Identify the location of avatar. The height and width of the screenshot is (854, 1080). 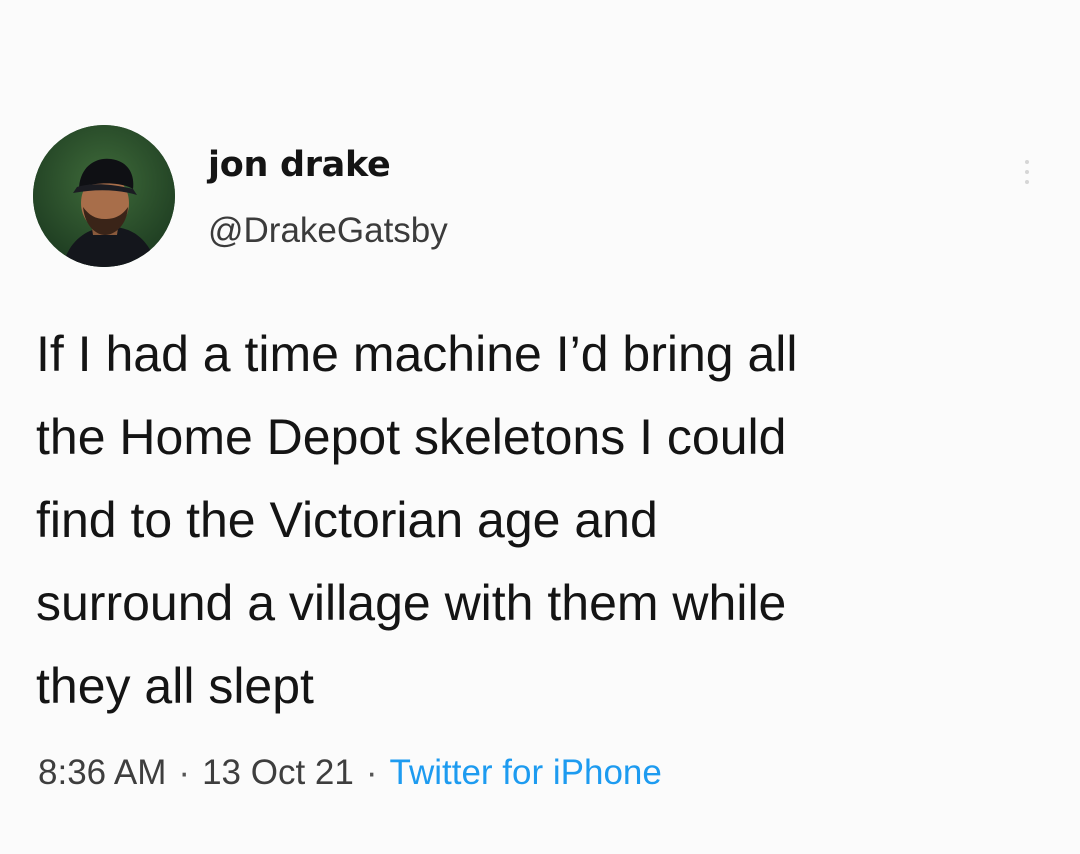
(104, 196).